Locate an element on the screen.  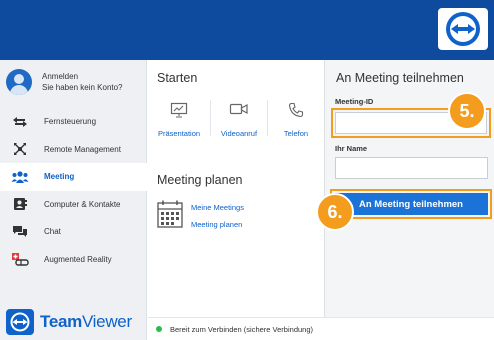
account-signin: Anmelden Sie haben kein Konto? is located at coordinates (73, 82).